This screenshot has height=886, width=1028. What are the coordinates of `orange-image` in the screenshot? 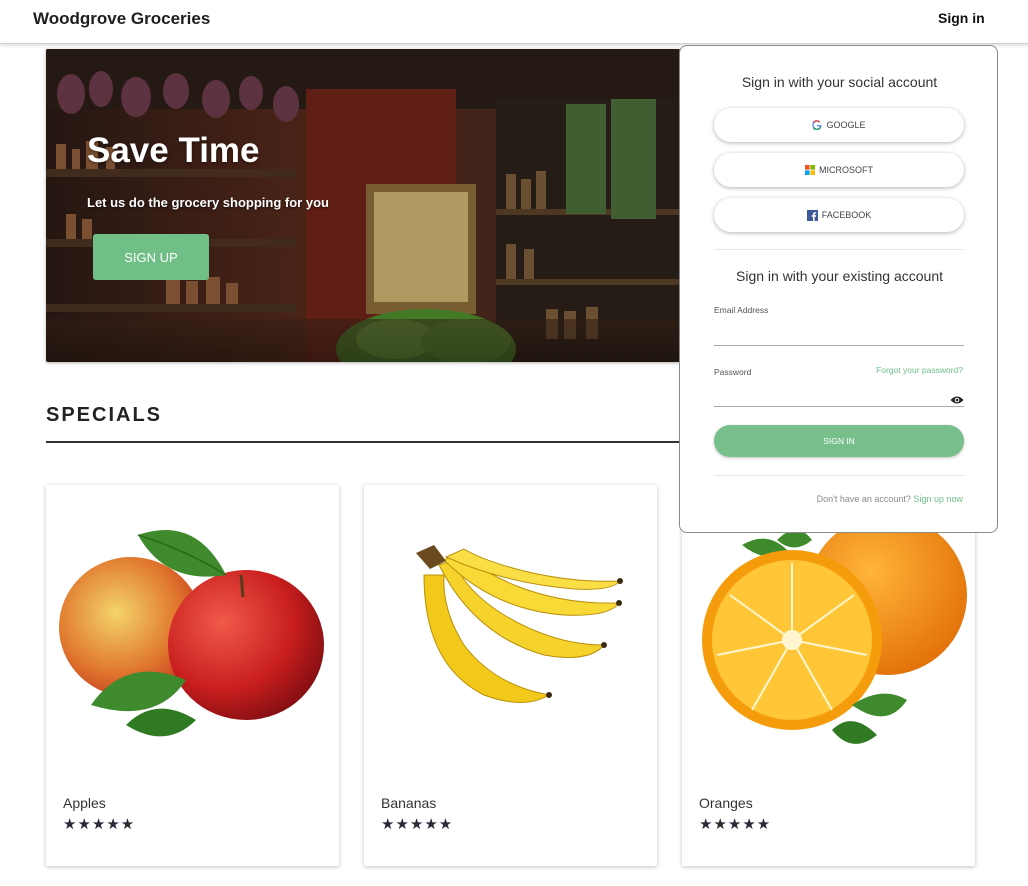 It's located at (834, 629).